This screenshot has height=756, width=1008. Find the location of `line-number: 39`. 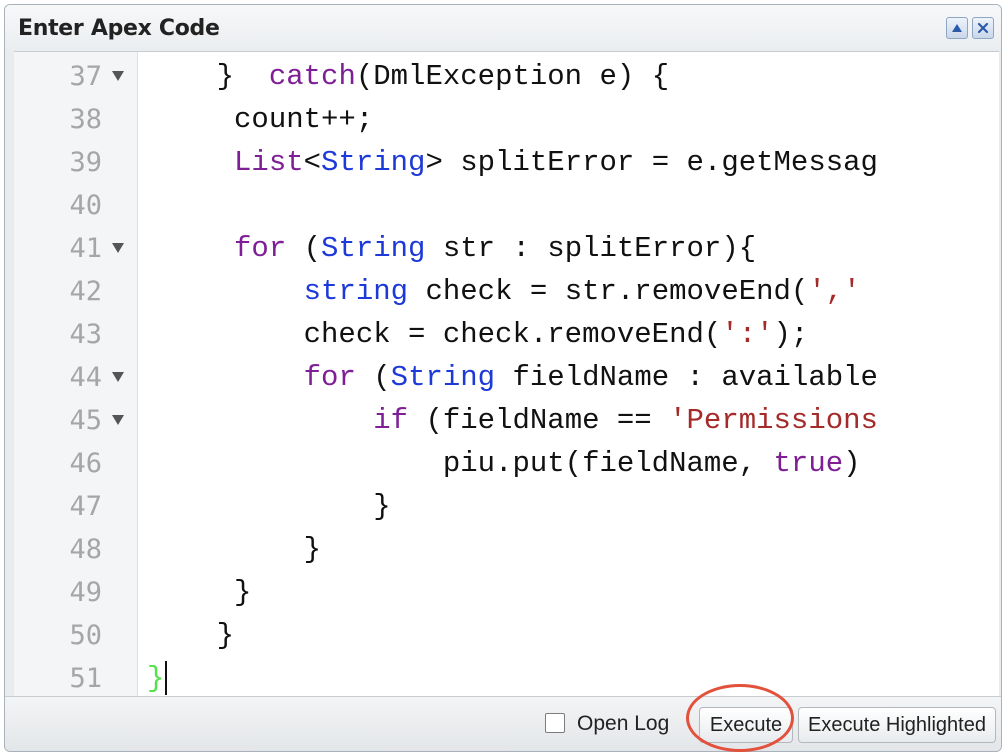

line-number: 39 is located at coordinates (85, 162).